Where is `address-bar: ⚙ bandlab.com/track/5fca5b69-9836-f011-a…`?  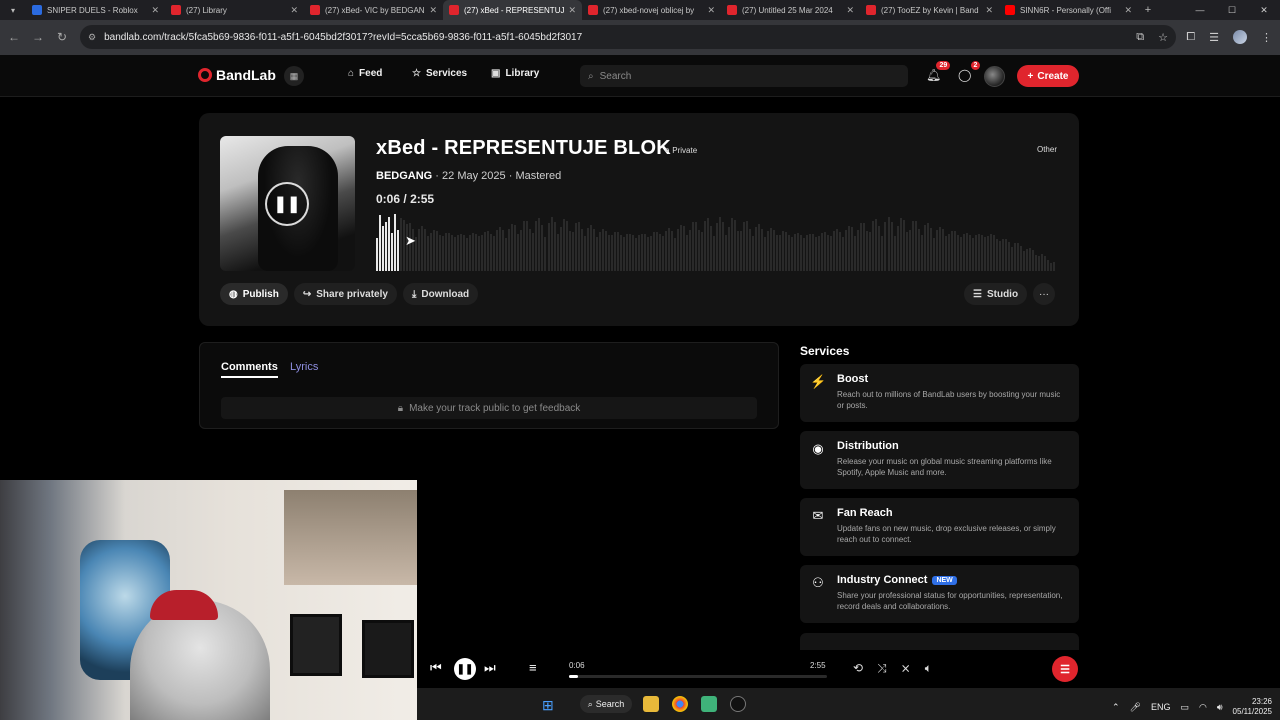 address-bar: ⚙ bandlab.com/track/5fca5b69-9836-f011-a… is located at coordinates (628, 37).